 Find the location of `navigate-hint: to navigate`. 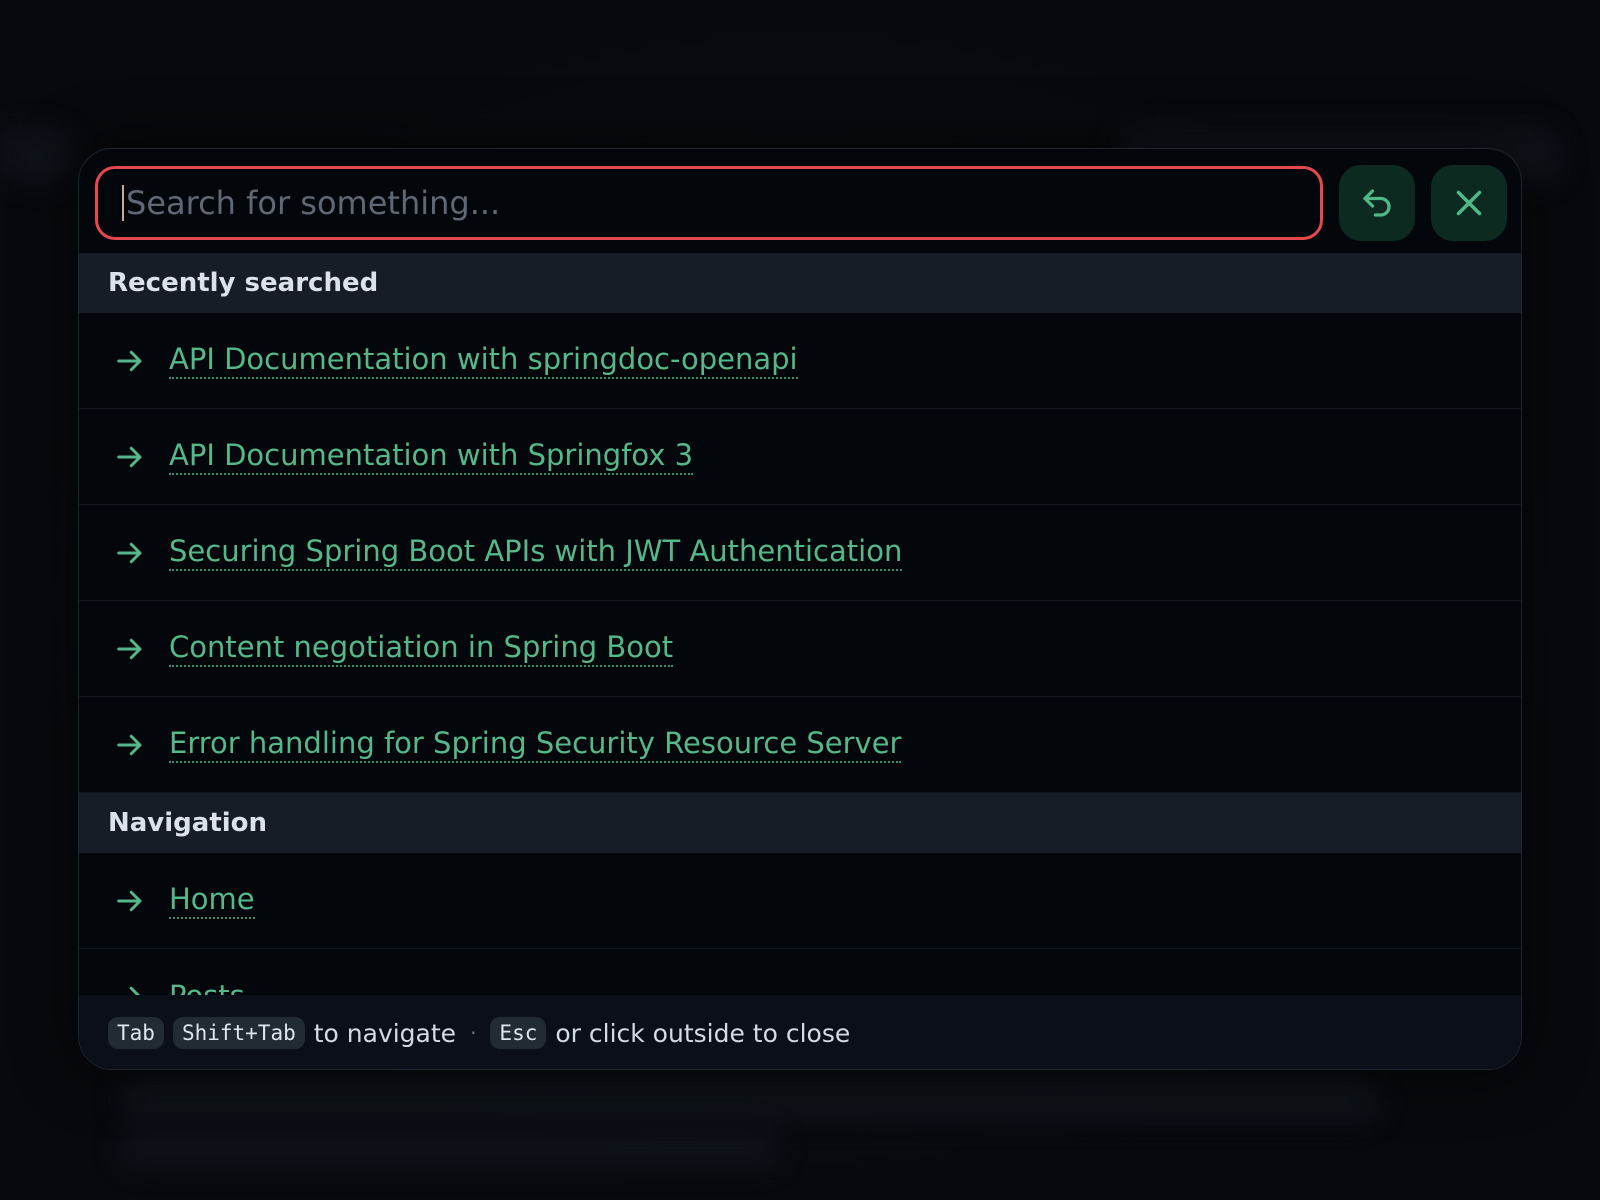

navigate-hint: to navigate is located at coordinates (385, 1033).